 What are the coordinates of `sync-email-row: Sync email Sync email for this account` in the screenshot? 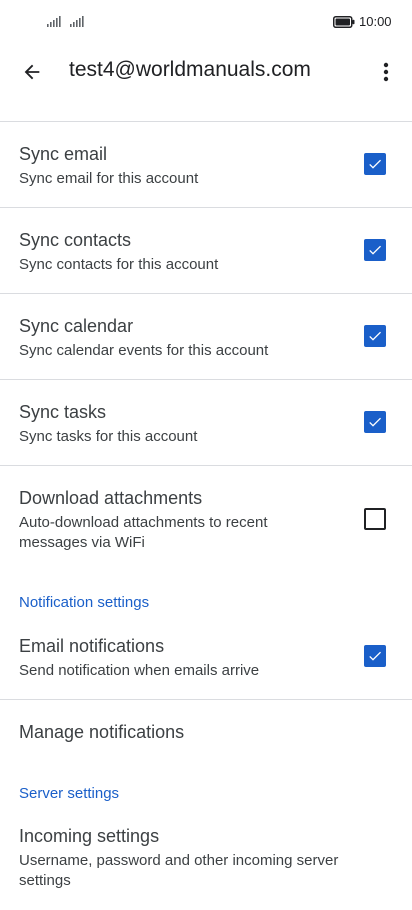 It's located at (206, 164).